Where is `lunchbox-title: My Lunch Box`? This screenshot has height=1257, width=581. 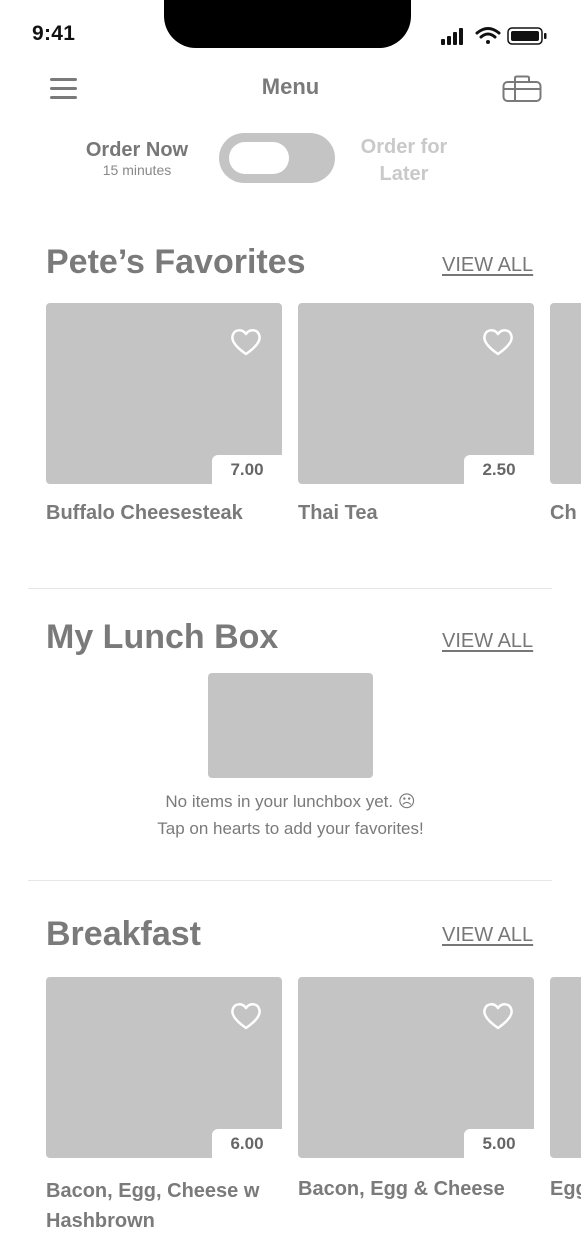
lunchbox-title: My Lunch Box is located at coordinates (162, 637).